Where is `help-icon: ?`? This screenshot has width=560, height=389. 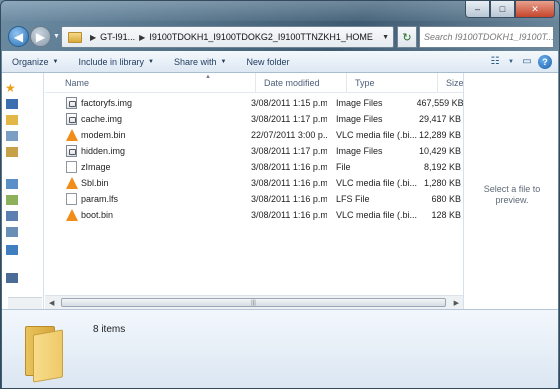 help-icon: ? is located at coordinates (545, 61).